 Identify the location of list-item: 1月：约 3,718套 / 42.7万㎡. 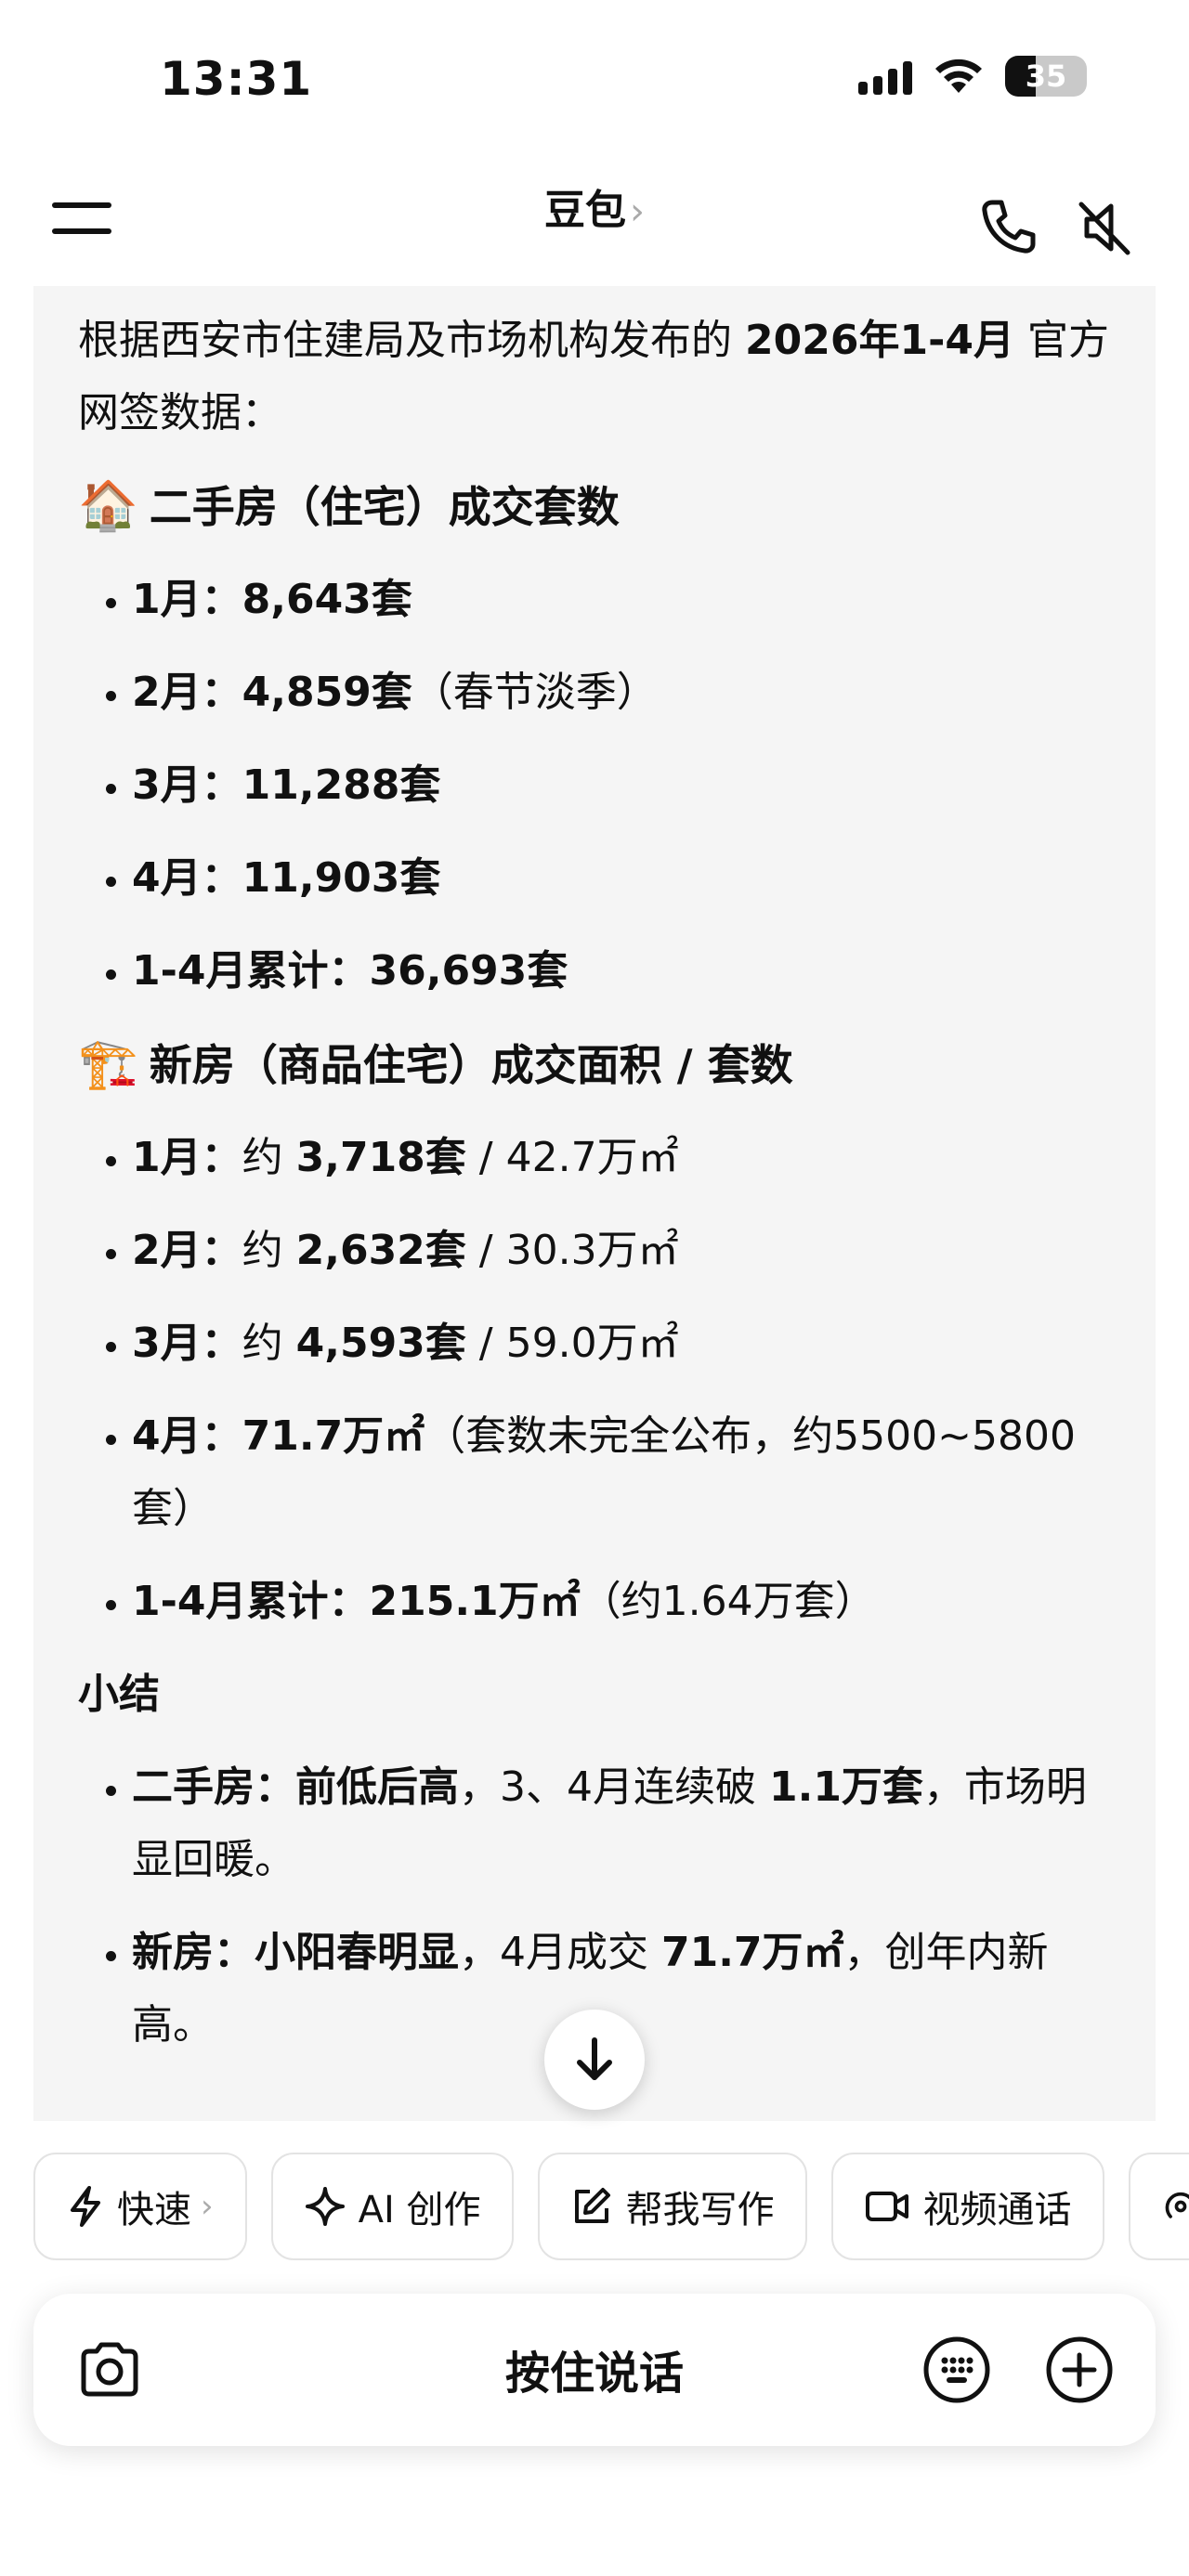
(621, 1158).